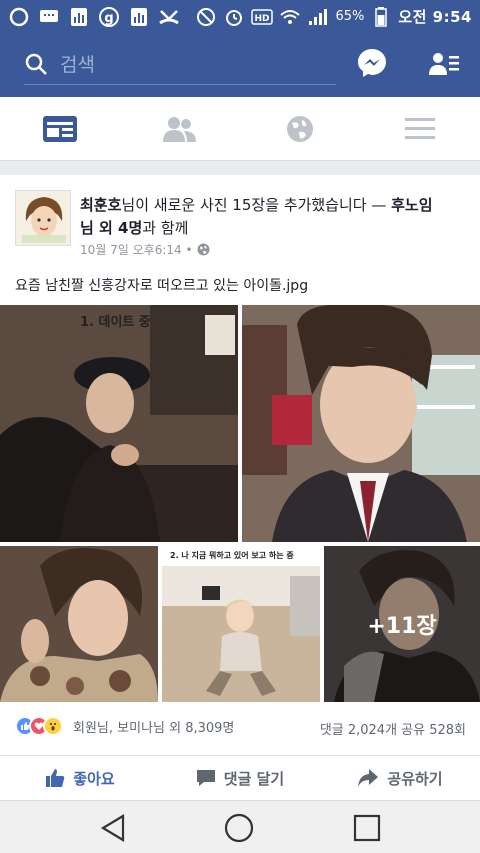 This screenshot has height=853, width=480. Describe the element at coordinates (256, 205) in the screenshot. I see `post-action-text: 님이 새로운 사진 15장을 추가했습니다 —` at that location.